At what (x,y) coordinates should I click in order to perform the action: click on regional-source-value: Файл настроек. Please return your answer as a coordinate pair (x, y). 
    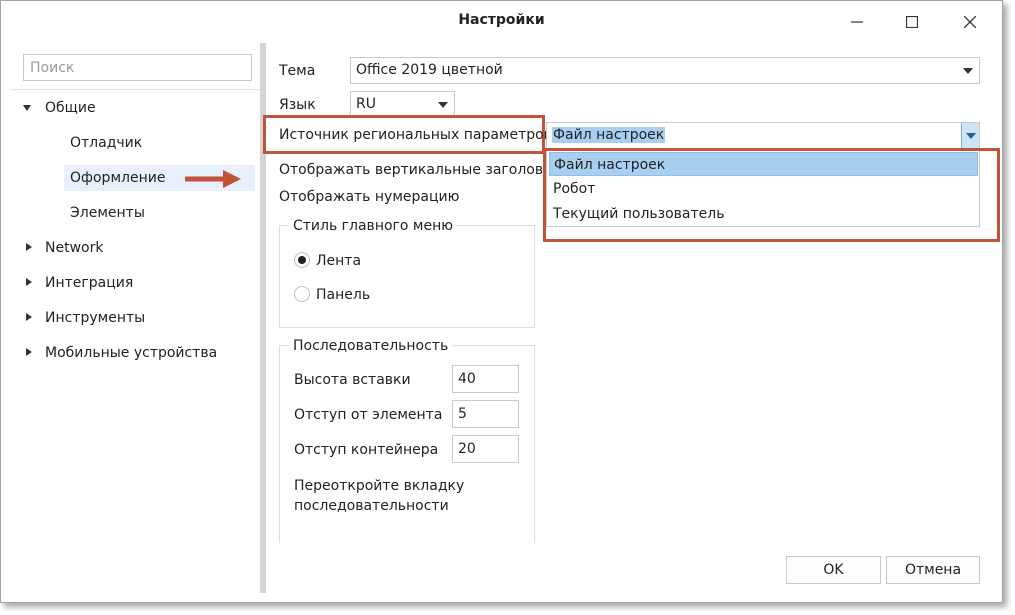
    Looking at the image, I should click on (609, 135).